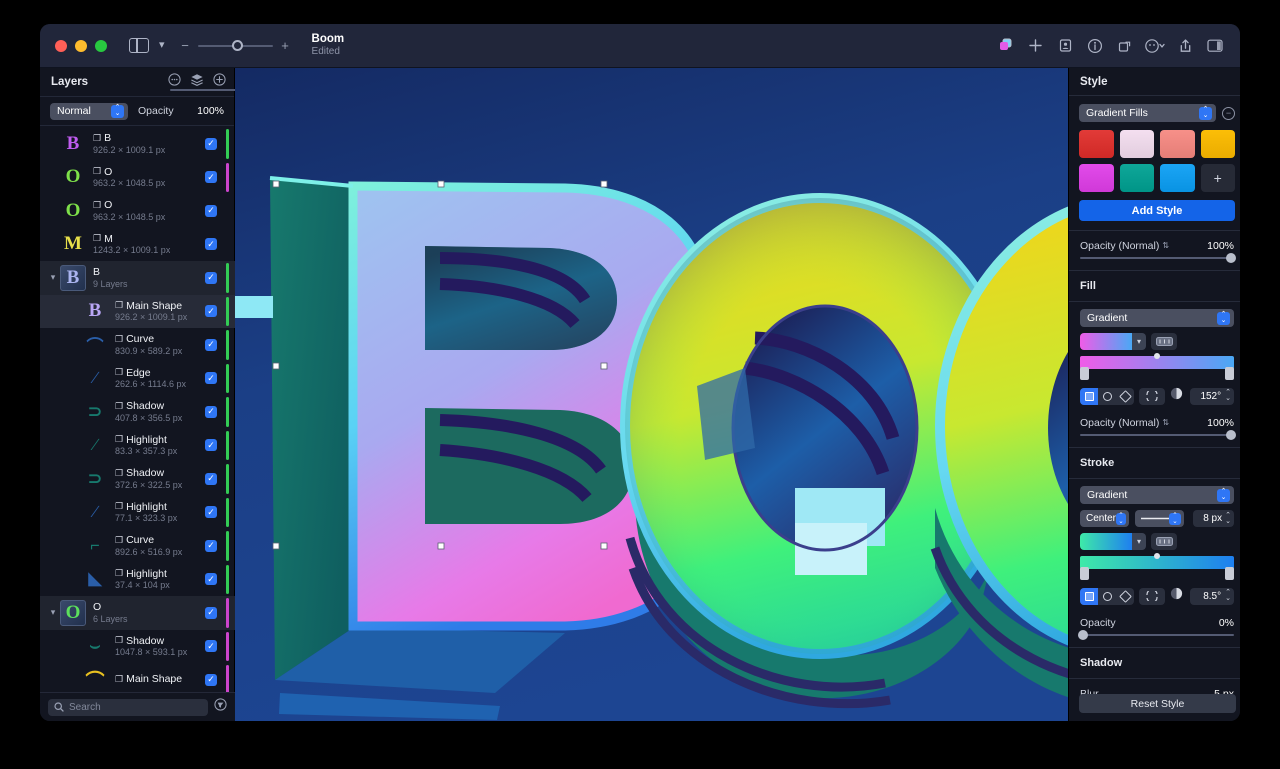 This screenshot has width=1280, height=769. What do you see at coordinates (1185, 46) in the screenshot?
I see `share-icon` at bounding box center [1185, 46].